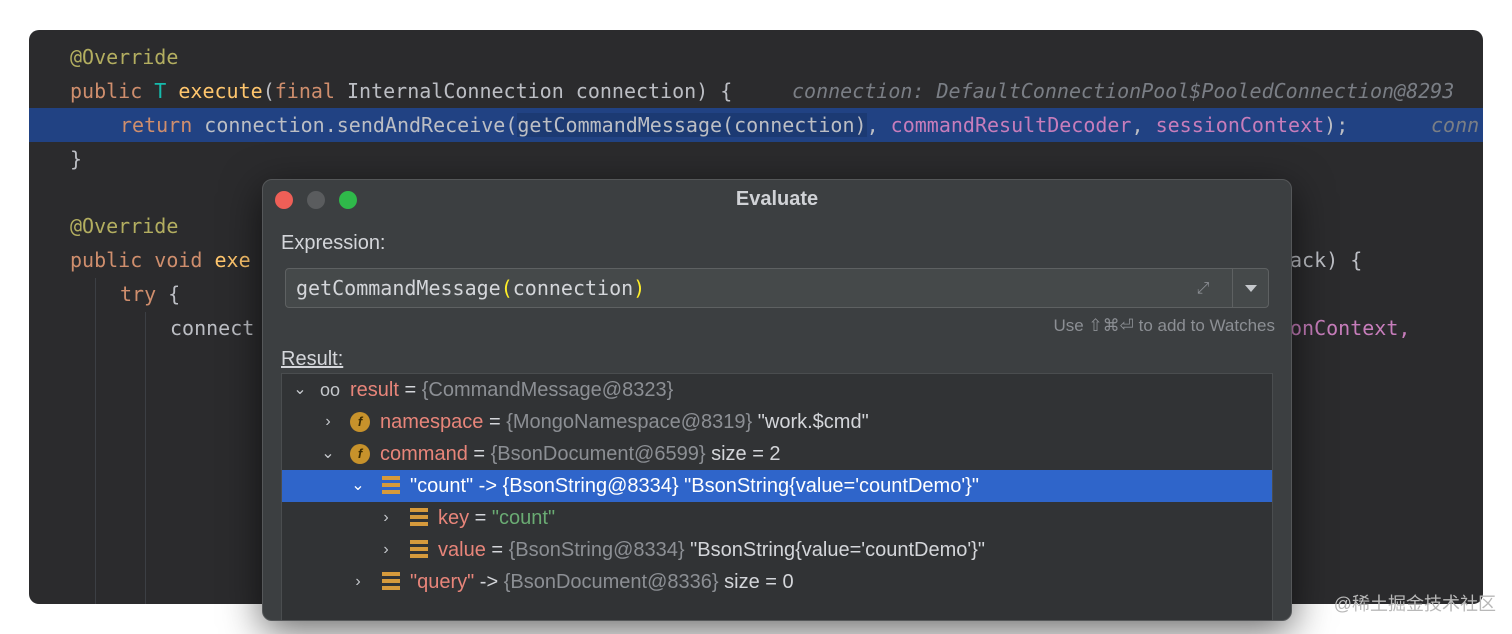 Image resolution: width=1512 pixels, height=634 pixels. I want to click on code-text: InternalConnection connection) {, so click(533, 91).